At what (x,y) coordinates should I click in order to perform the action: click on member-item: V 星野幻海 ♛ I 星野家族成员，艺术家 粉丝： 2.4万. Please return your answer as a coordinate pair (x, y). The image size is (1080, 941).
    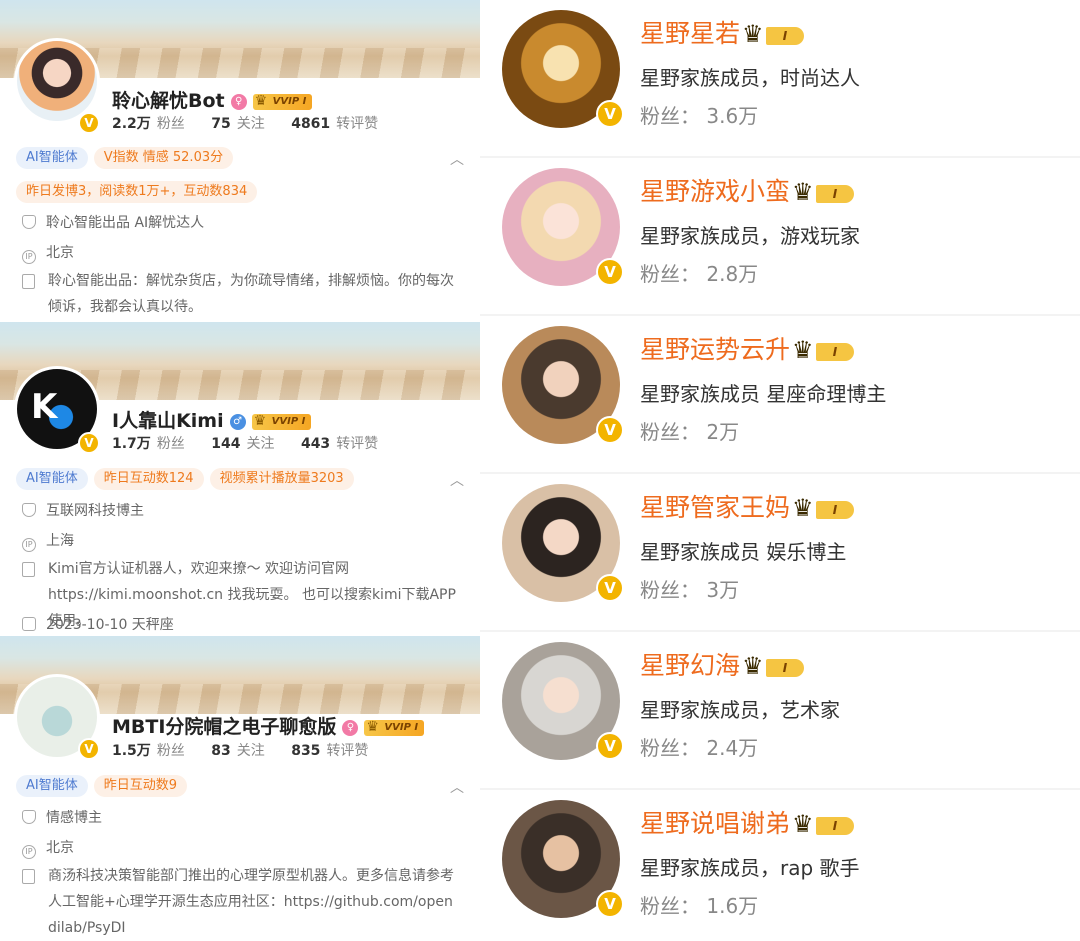
    Looking at the image, I should click on (780, 711).